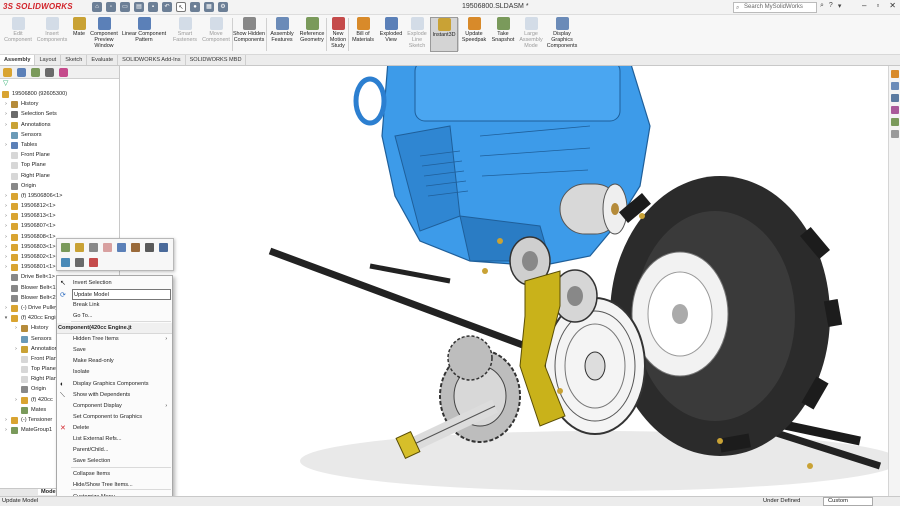 The image size is (900, 506). I want to click on ribbon-button-reference-geometry: Reference Geometry, so click(312, 30).